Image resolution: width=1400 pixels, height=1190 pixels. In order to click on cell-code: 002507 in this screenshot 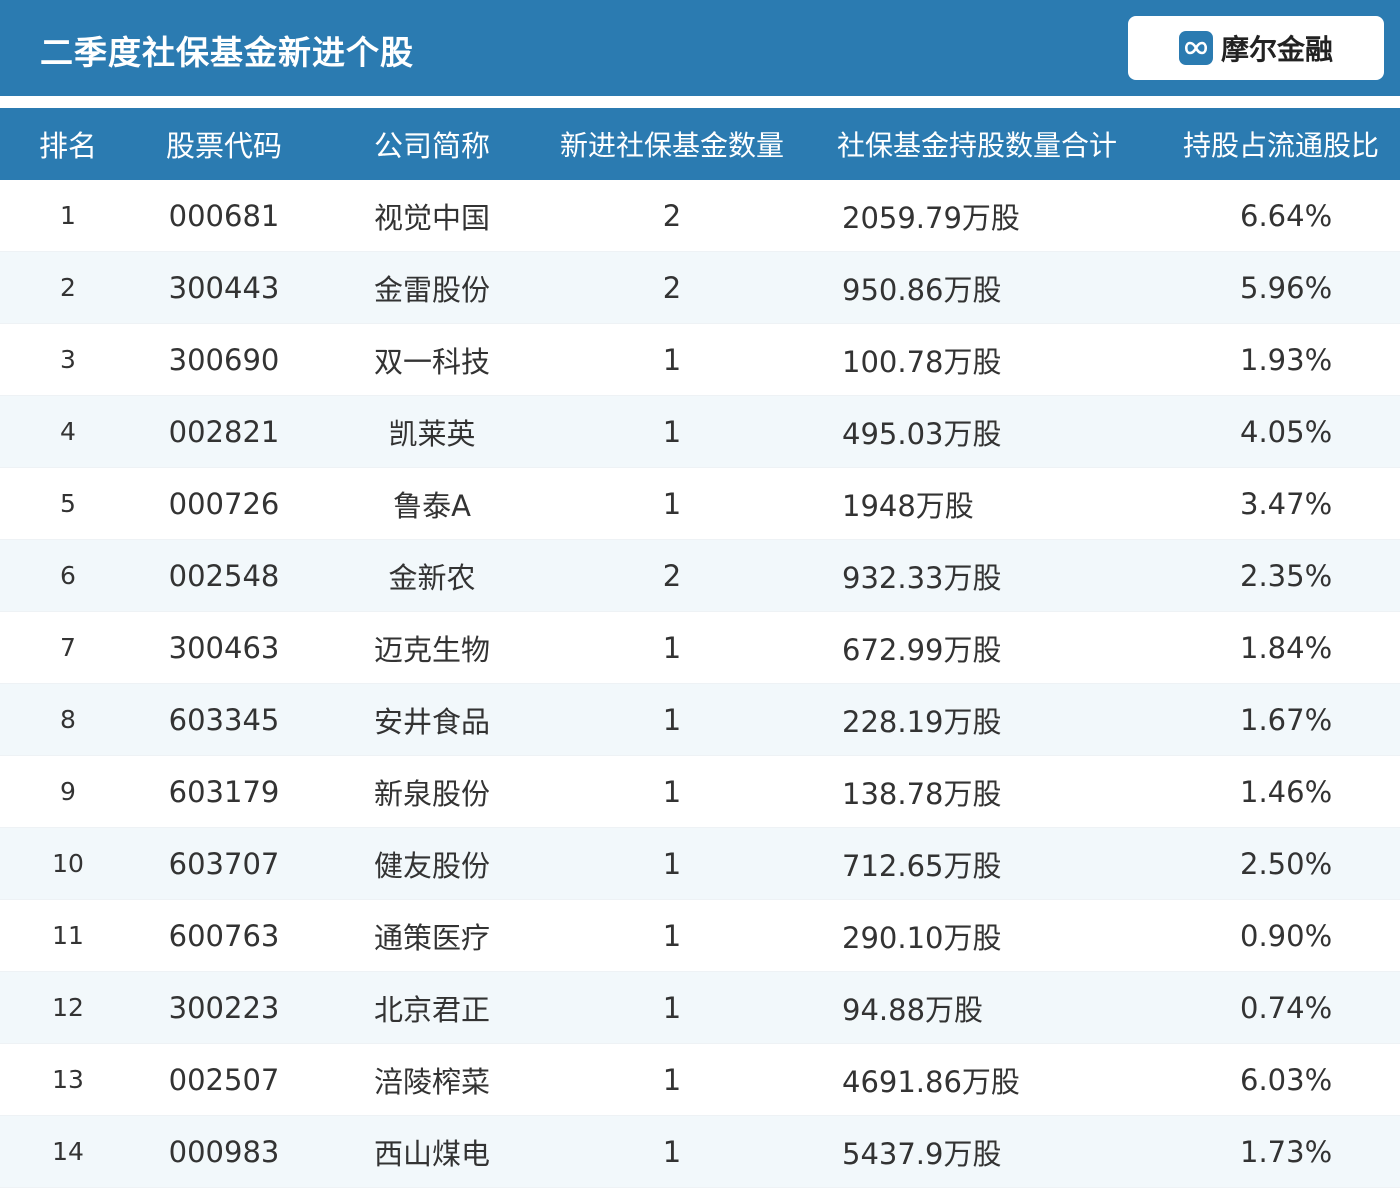, I will do `click(224, 1079)`.